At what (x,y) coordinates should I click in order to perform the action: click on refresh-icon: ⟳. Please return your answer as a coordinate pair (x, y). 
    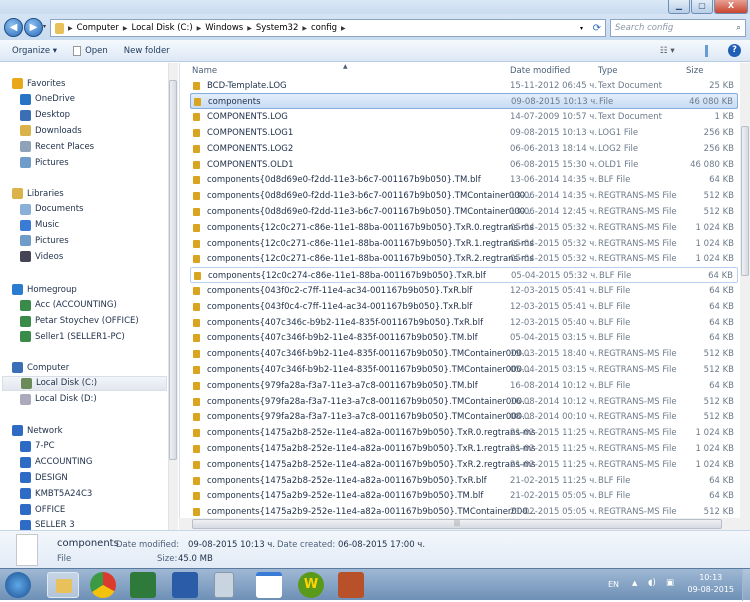
    Looking at the image, I should click on (597, 28).